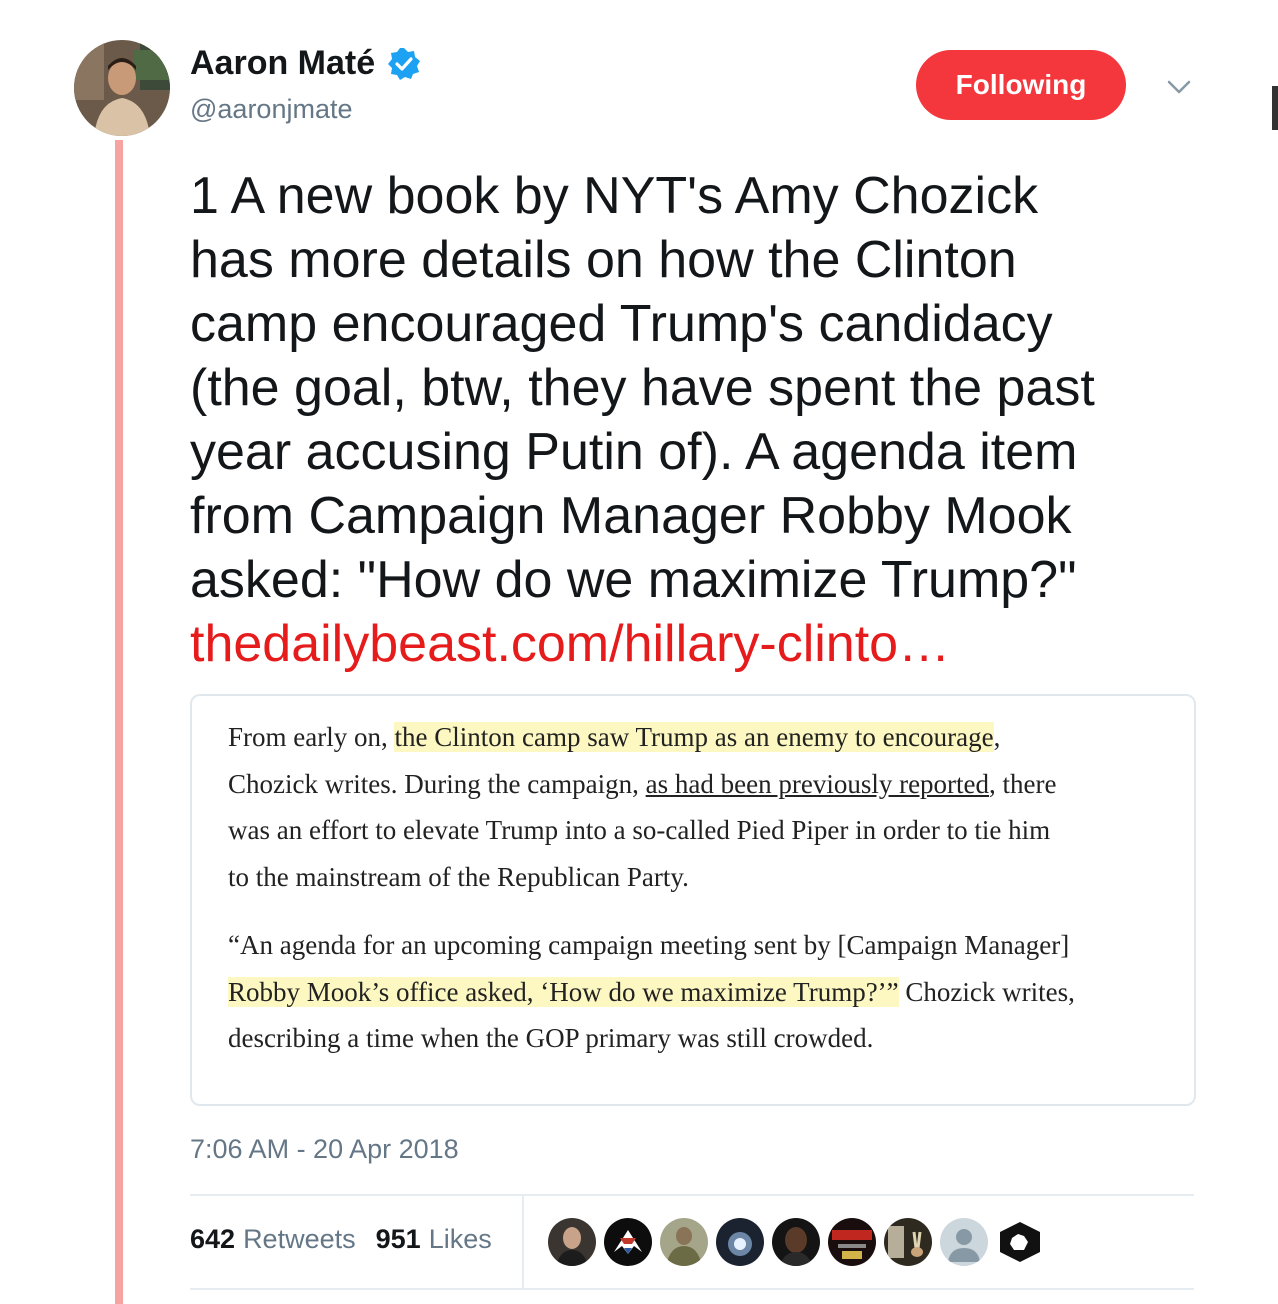 The width and height of the screenshot is (1278, 1304). What do you see at coordinates (1275, 108) in the screenshot?
I see `window-edge` at bounding box center [1275, 108].